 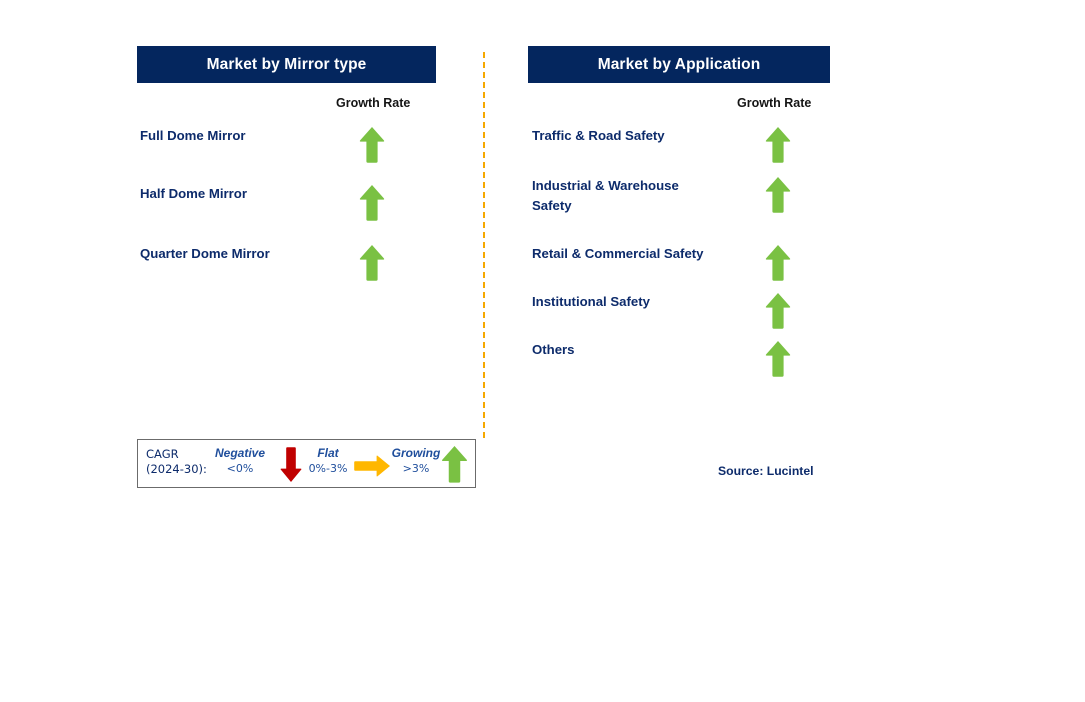 I want to click on legend-item-value: 0%-3%, so click(x=328, y=468).